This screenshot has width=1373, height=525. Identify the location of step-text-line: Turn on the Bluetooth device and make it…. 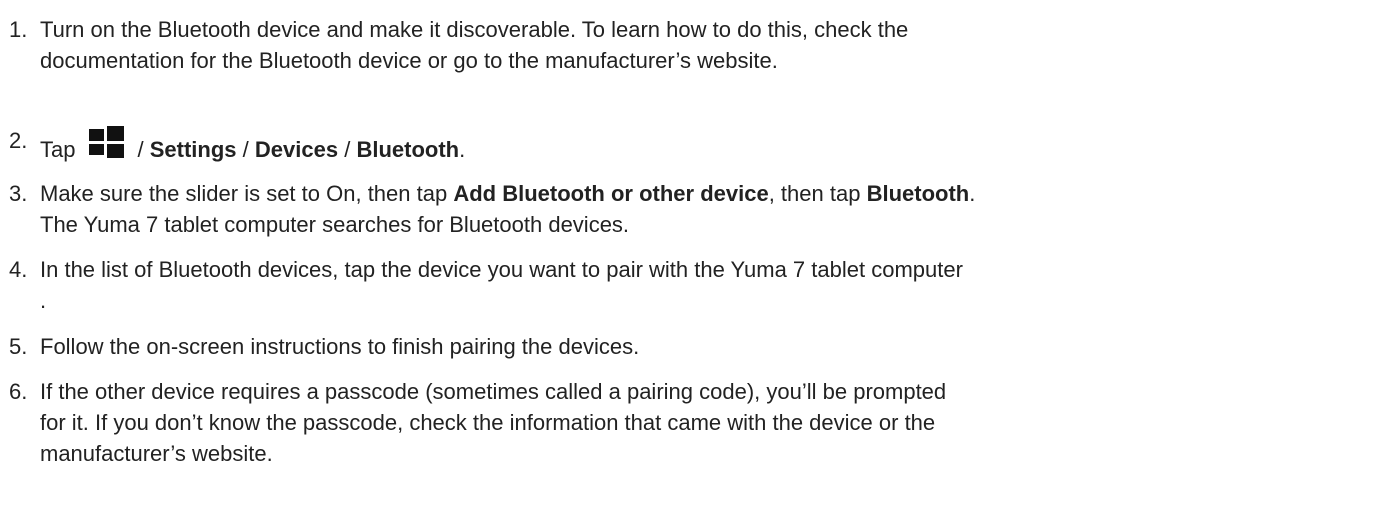
(474, 29).